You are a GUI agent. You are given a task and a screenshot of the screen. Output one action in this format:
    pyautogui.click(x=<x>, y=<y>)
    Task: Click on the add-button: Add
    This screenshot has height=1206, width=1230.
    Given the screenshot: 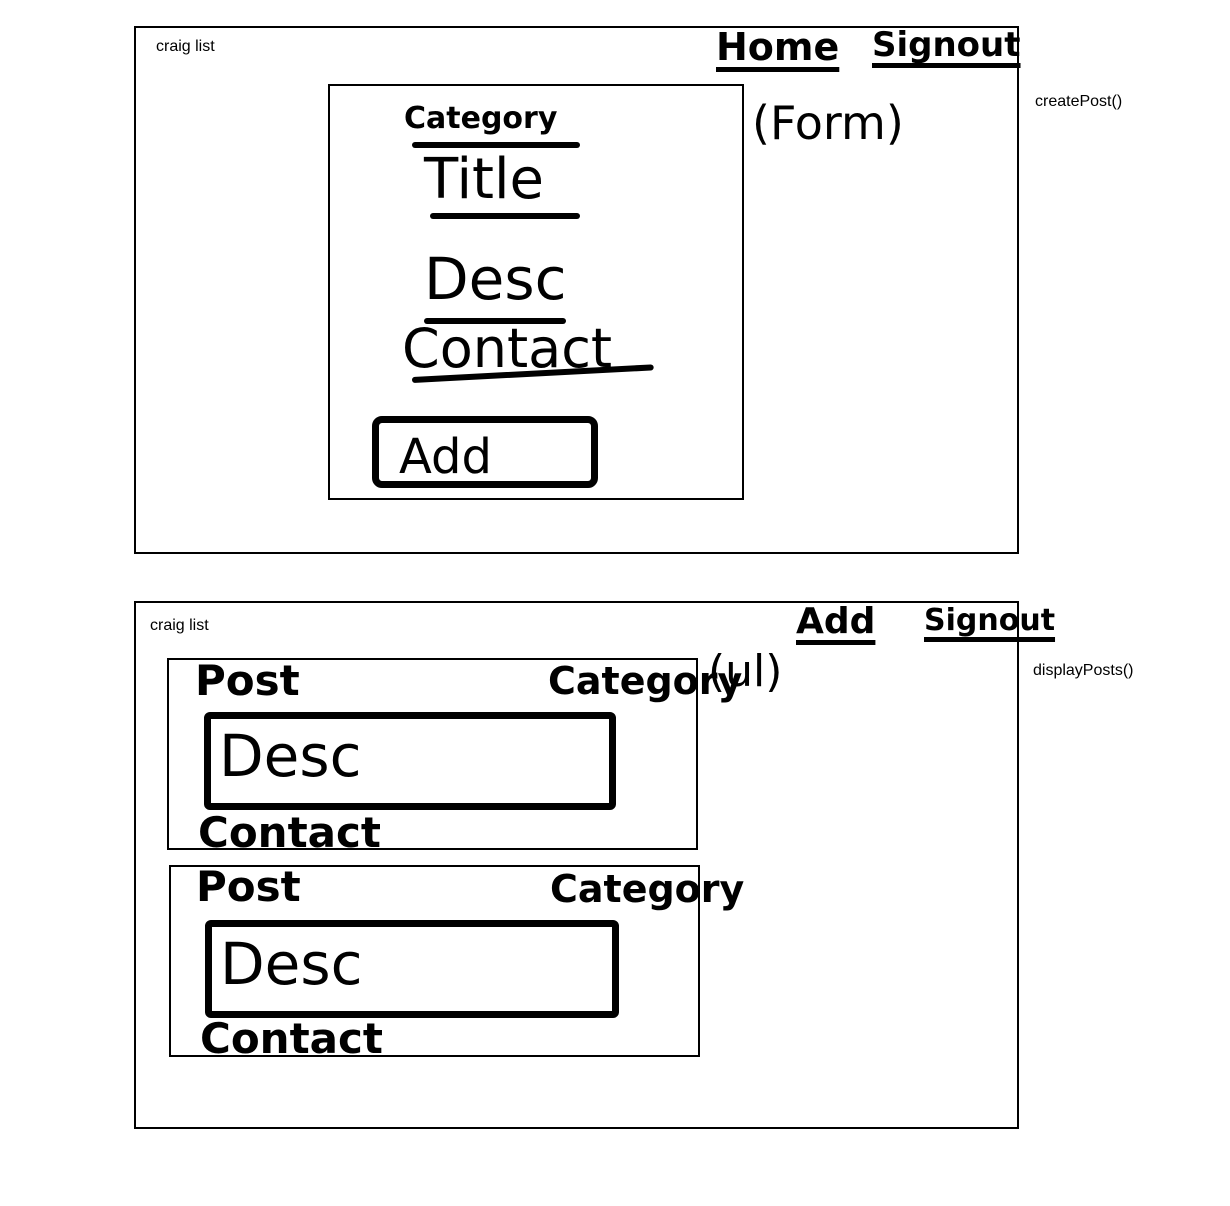 What is the action you would take?
    pyautogui.click(x=485, y=452)
    